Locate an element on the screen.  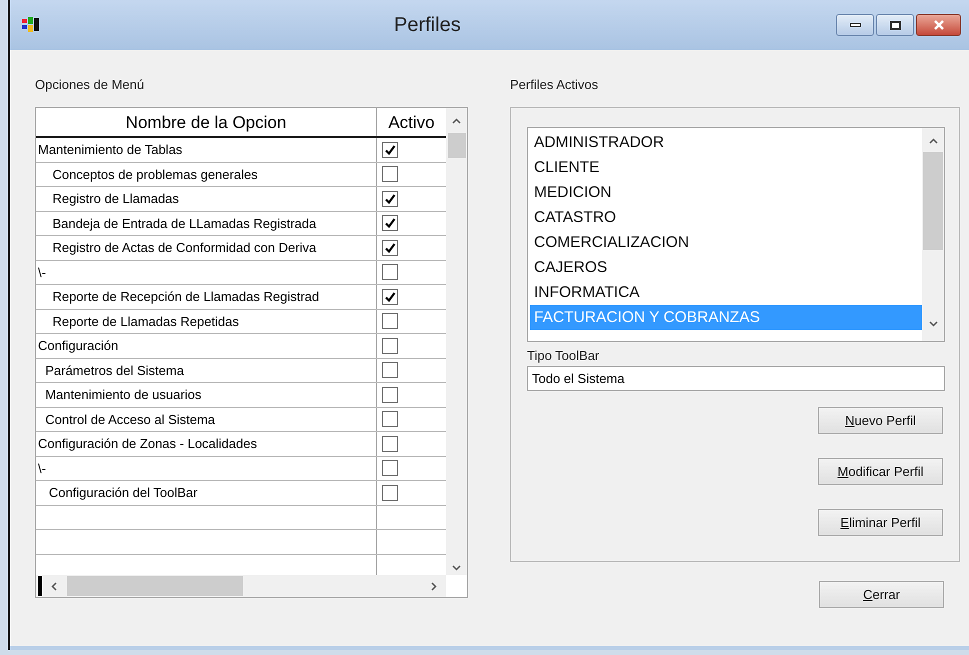
table-cell: Reporte de Recepción de Llamadas Registrad is located at coordinates (206, 296).